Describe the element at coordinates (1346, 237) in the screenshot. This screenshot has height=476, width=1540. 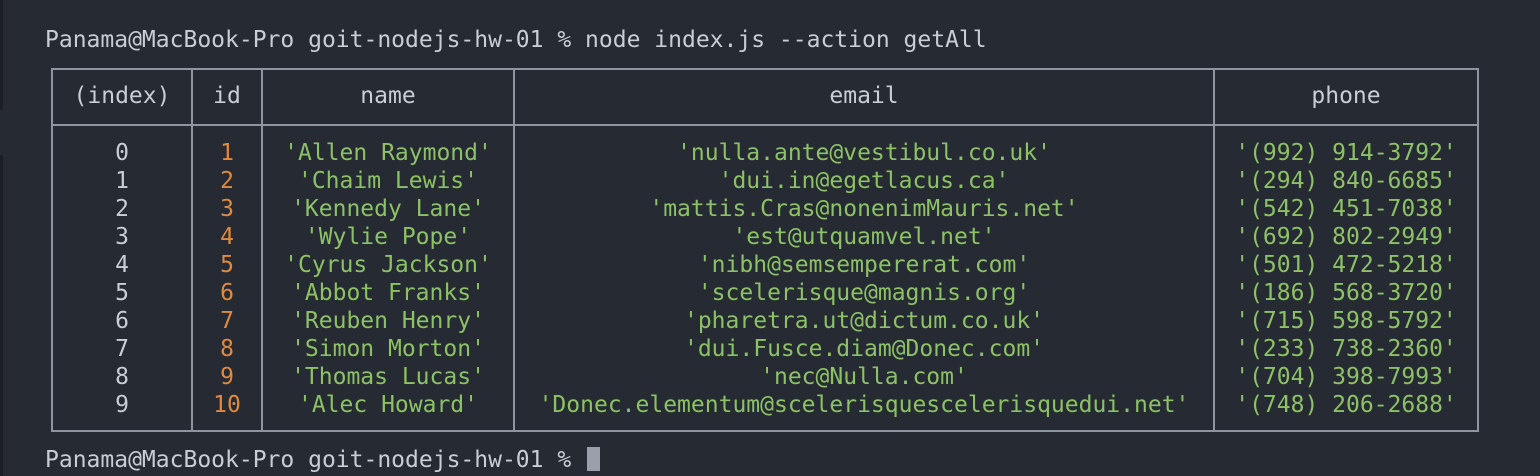
I see `table-cell-phone: '(692) 802-2949'` at that location.